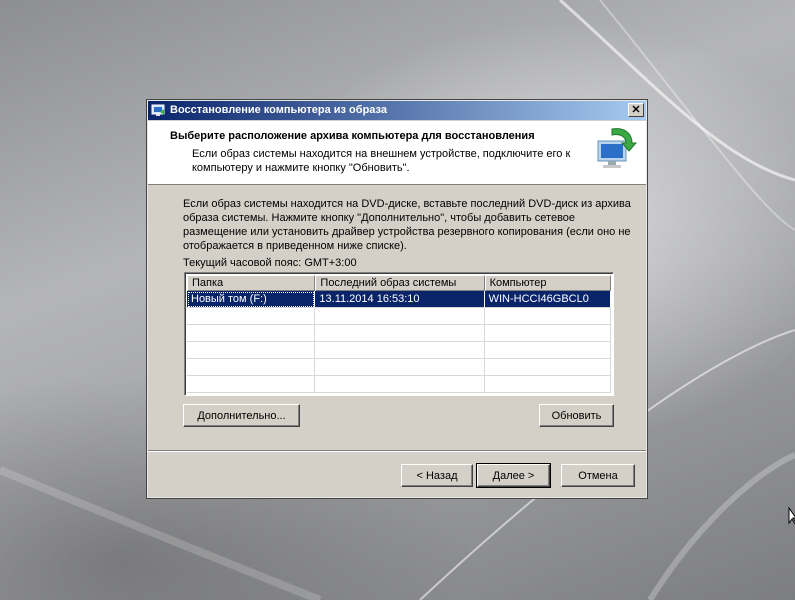 The image size is (795, 600). I want to click on cancel-button: Отмена, so click(598, 475).